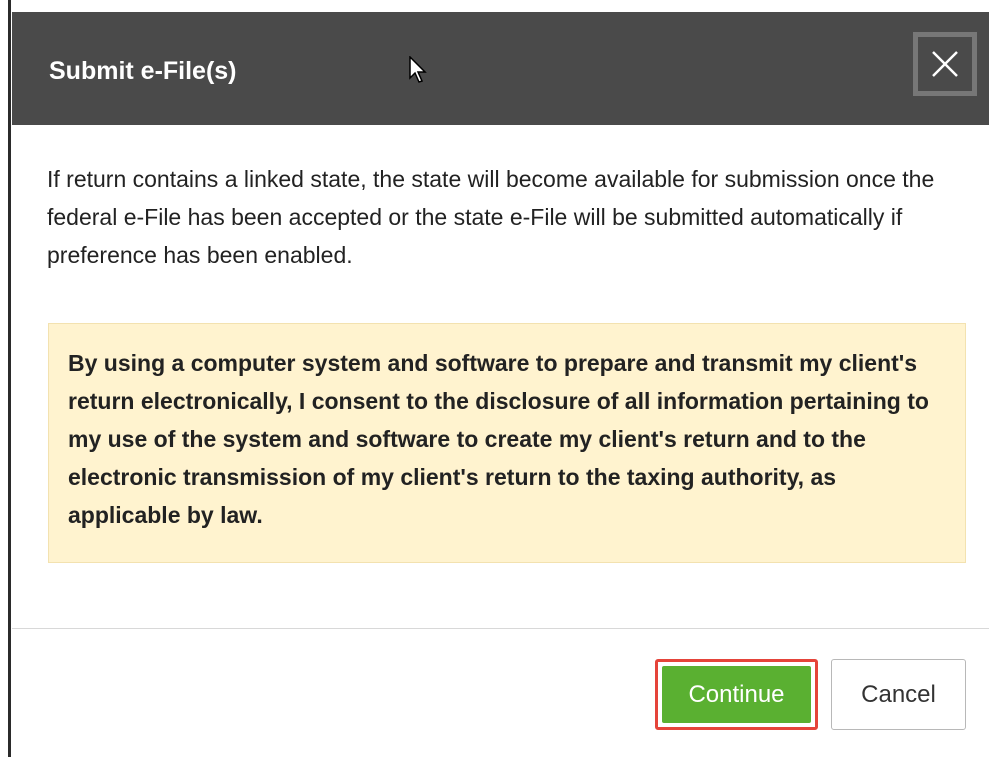  I want to click on background-window-edge, so click(6, 378).